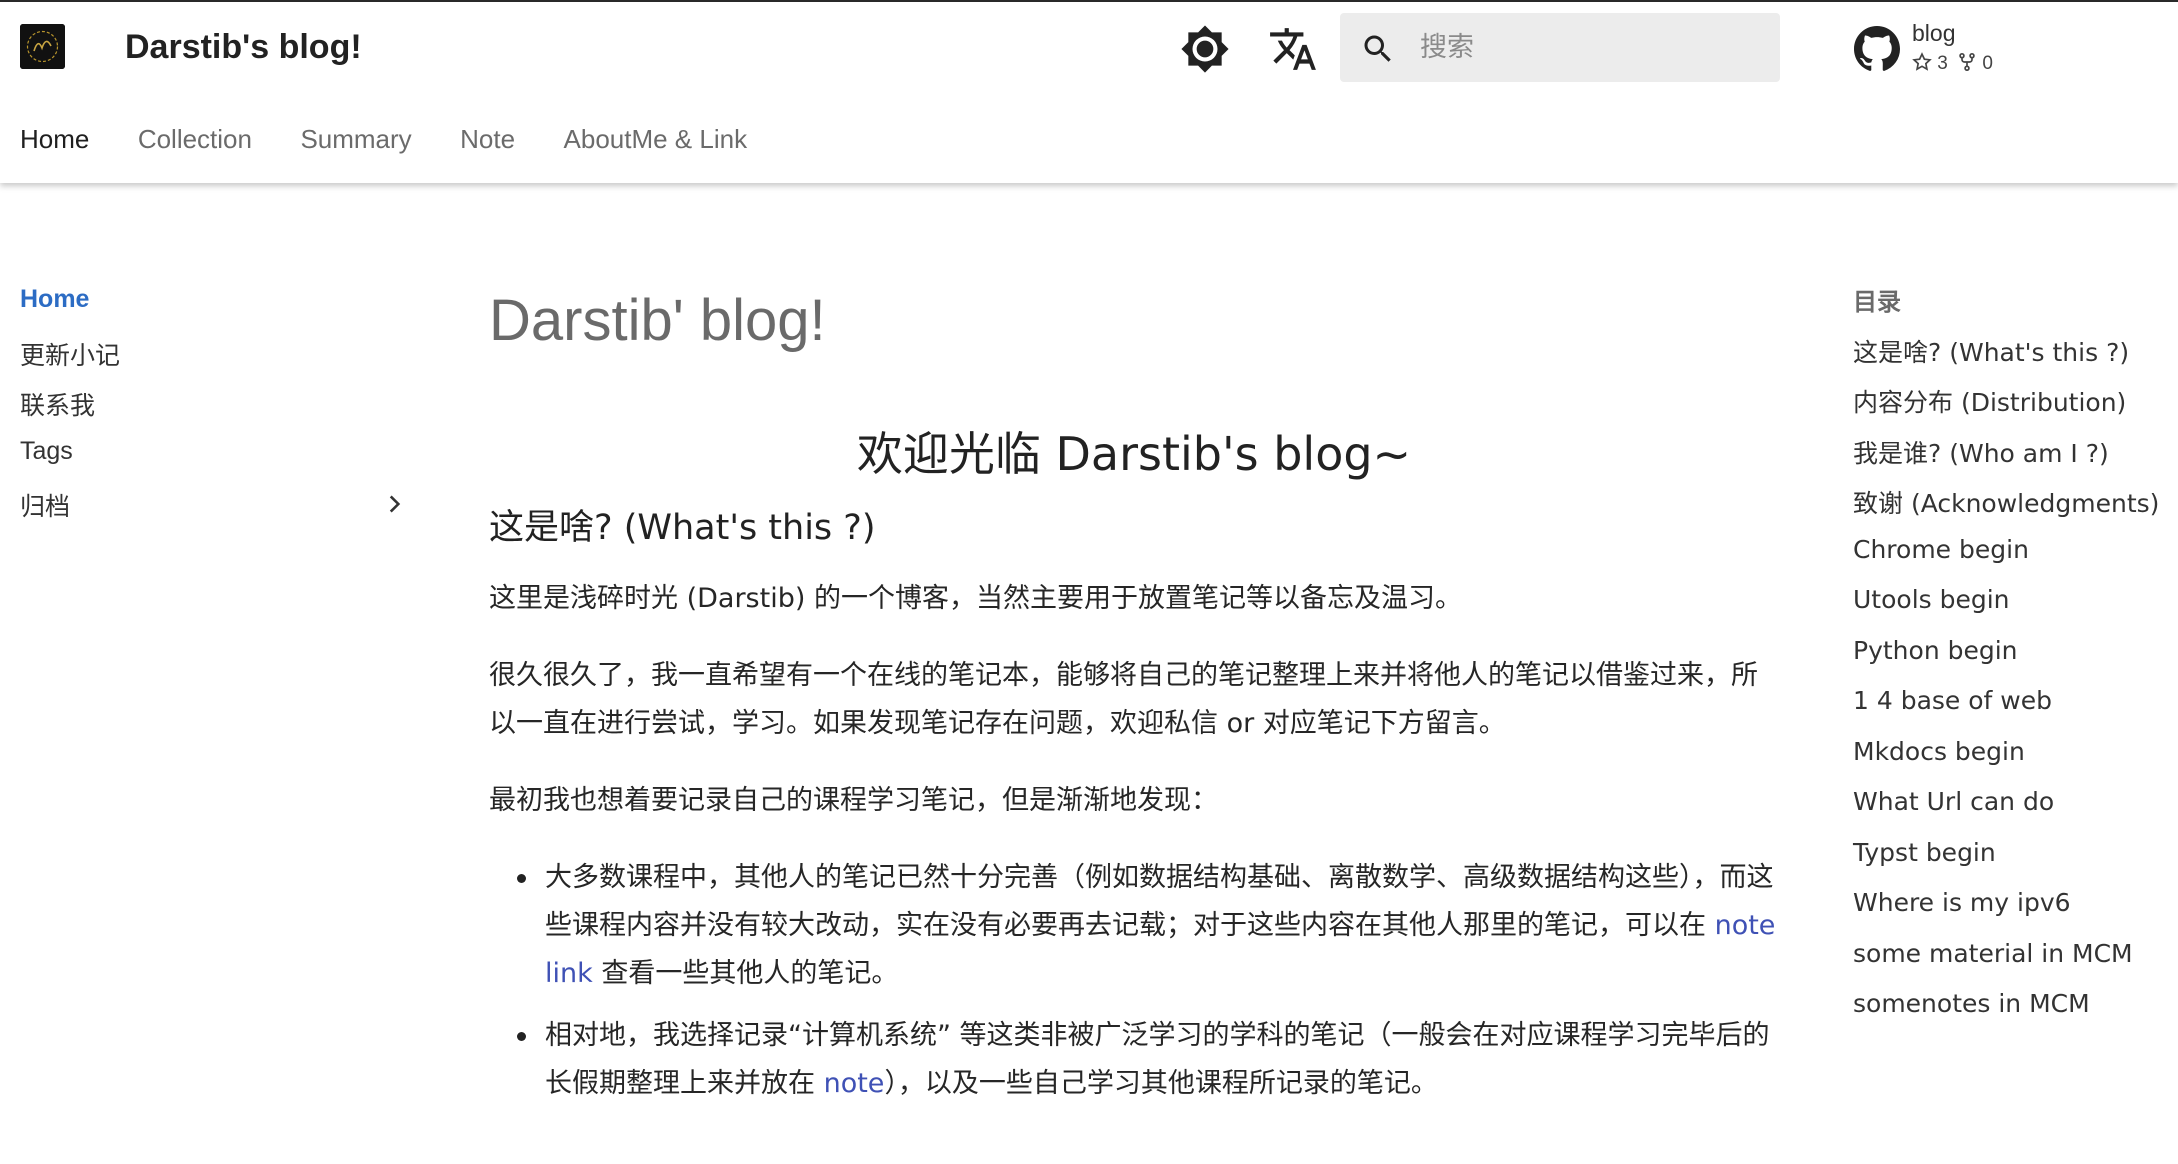 This screenshot has height=1164, width=2178. What do you see at coordinates (2013, 408) in the screenshot?
I see `toc-item-distribution: 内容分布 (Distribution)` at bounding box center [2013, 408].